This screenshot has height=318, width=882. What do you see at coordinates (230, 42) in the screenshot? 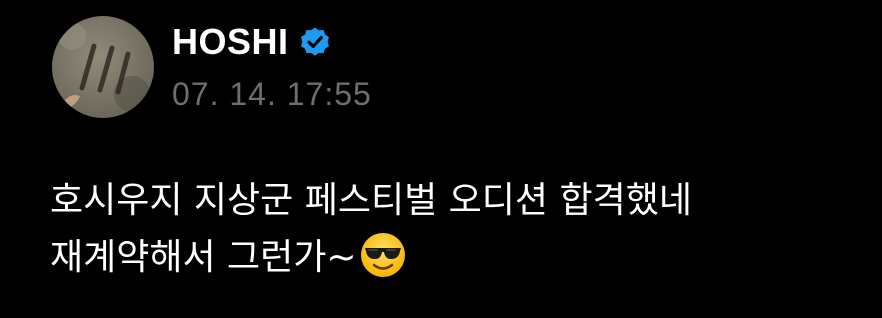
I see `author-name: HOSHI` at bounding box center [230, 42].